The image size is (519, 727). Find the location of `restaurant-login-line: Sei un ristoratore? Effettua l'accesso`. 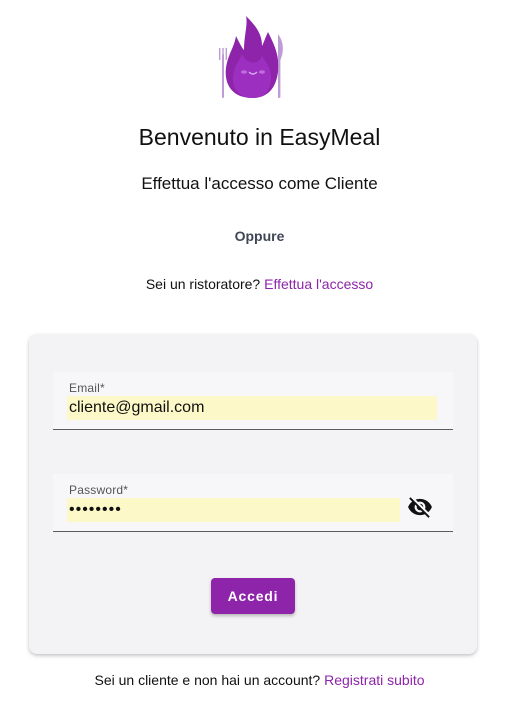

restaurant-login-line: Sei un ristoratore? Effettua l'accesso is located at coordinates (259, 284).